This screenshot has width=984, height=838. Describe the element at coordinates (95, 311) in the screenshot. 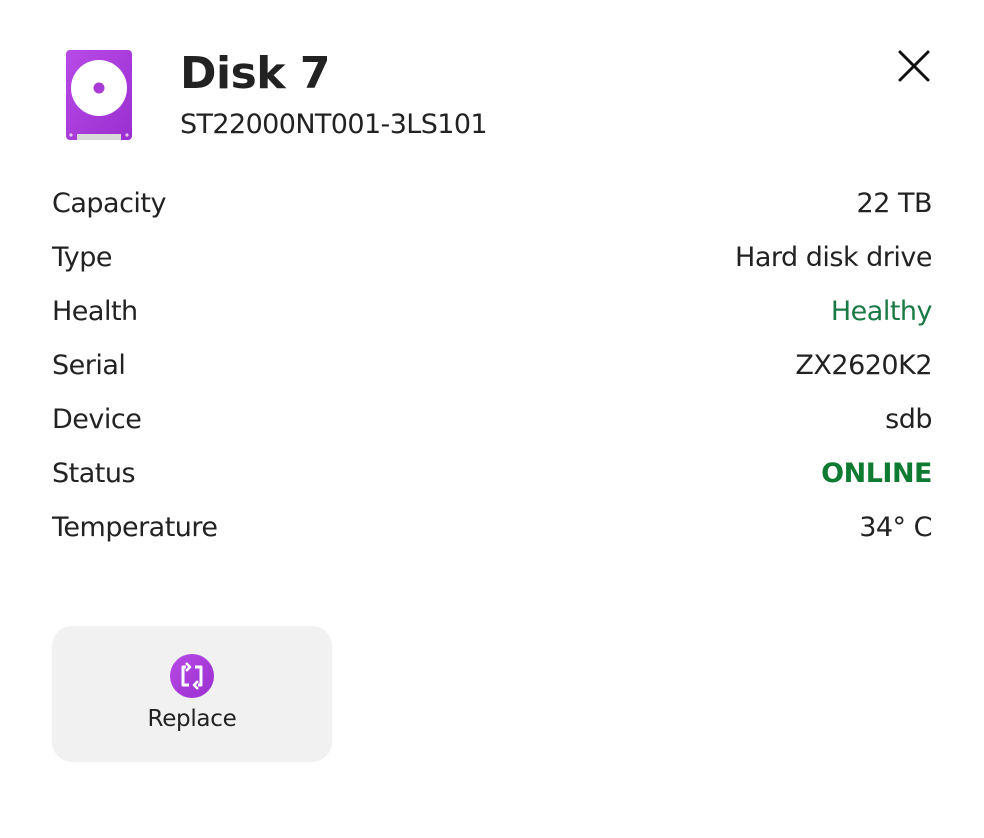

I see `health-label: Health` at that location.